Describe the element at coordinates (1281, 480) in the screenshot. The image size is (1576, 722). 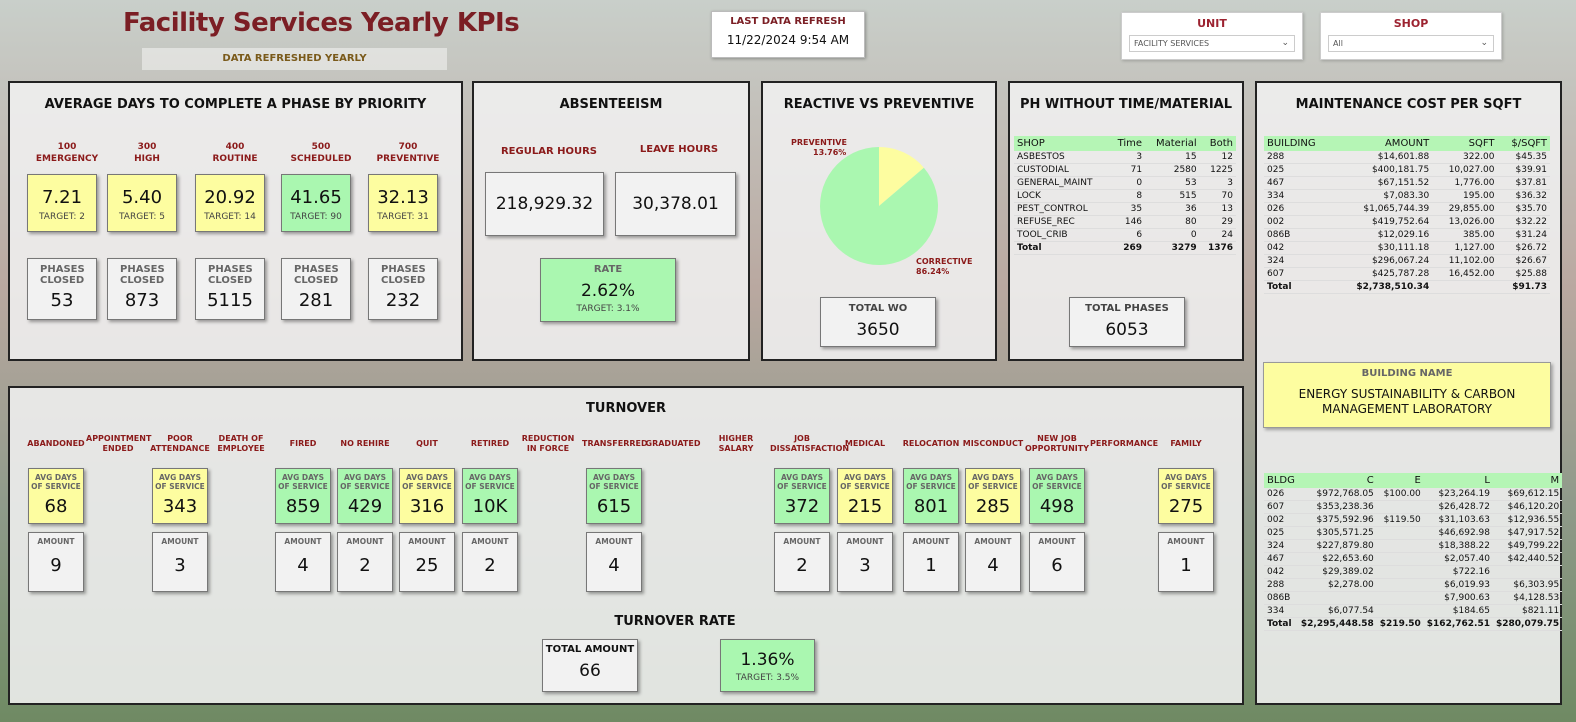
I see `column-header: BLDG` at that location.